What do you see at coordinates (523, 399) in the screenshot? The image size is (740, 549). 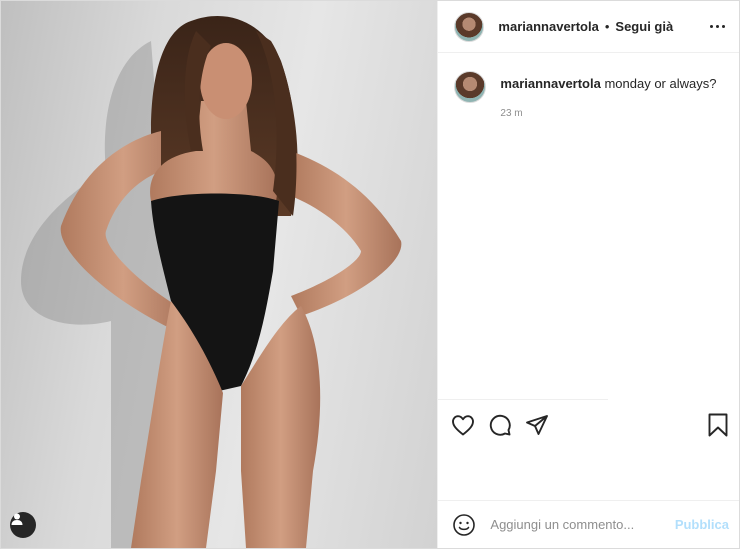 I see `actions-divider` at bounding box center [523, 399].